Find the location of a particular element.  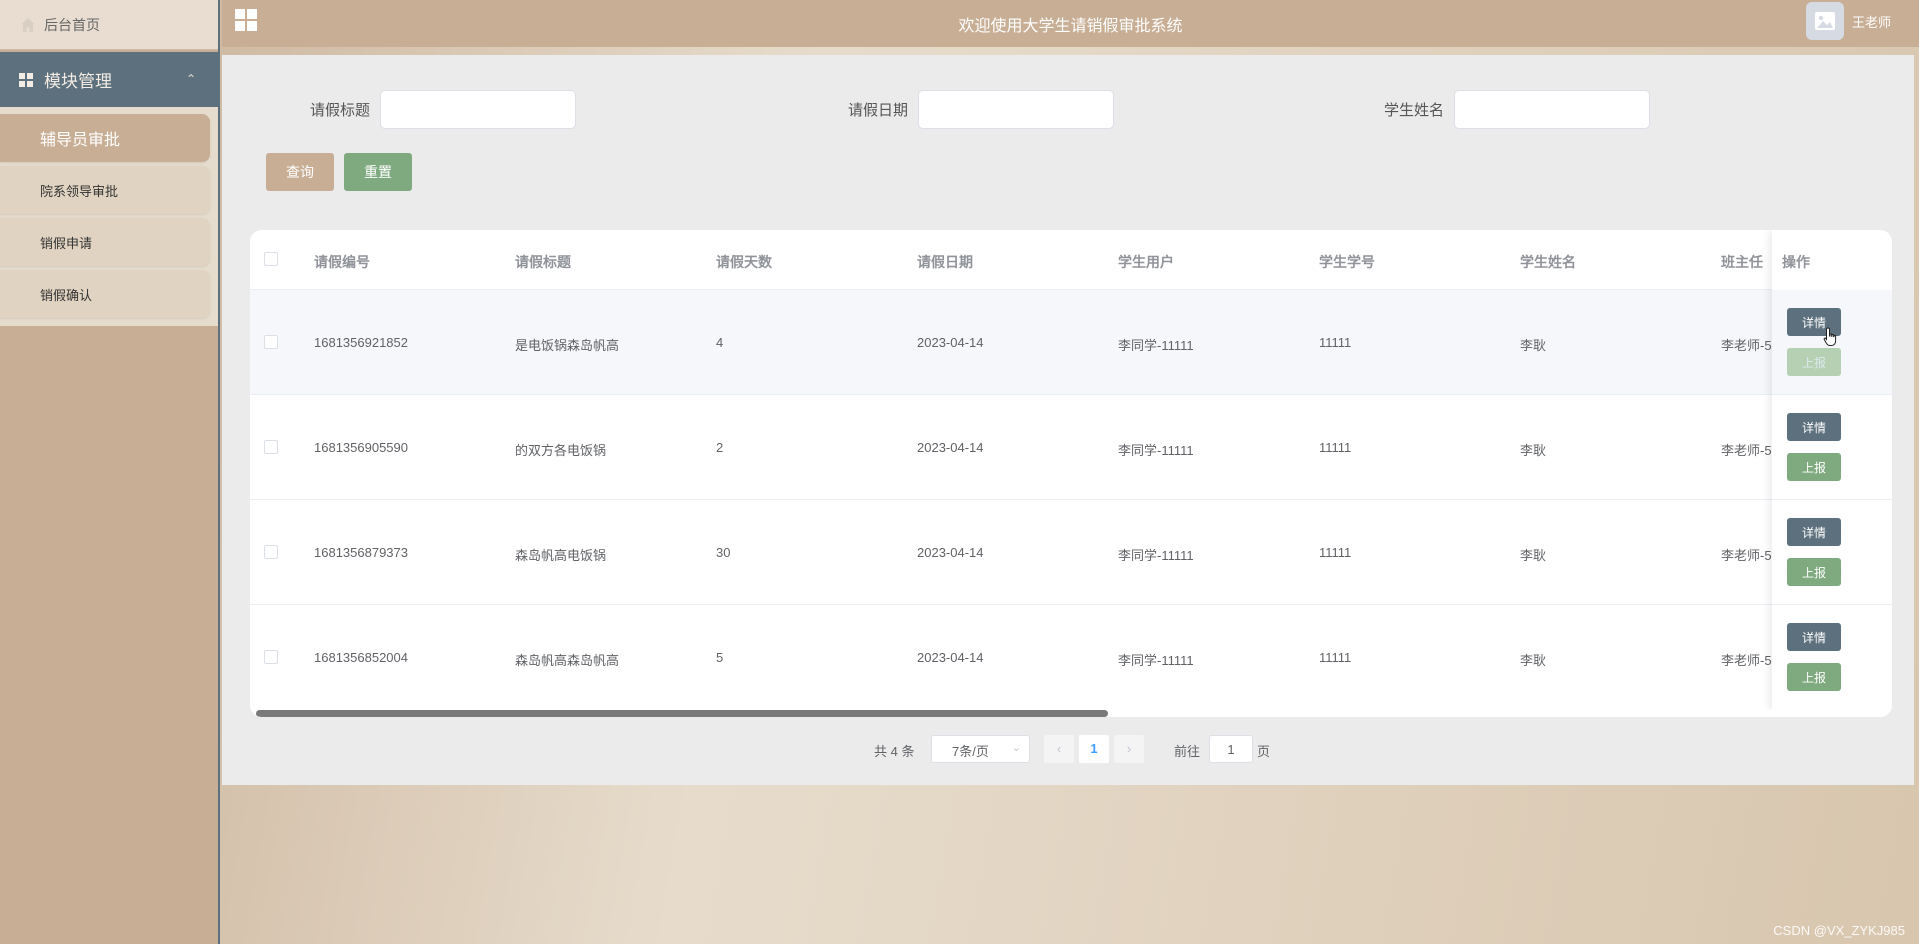

search-date-label: 请假日期 is located at coordinates (878, 110).